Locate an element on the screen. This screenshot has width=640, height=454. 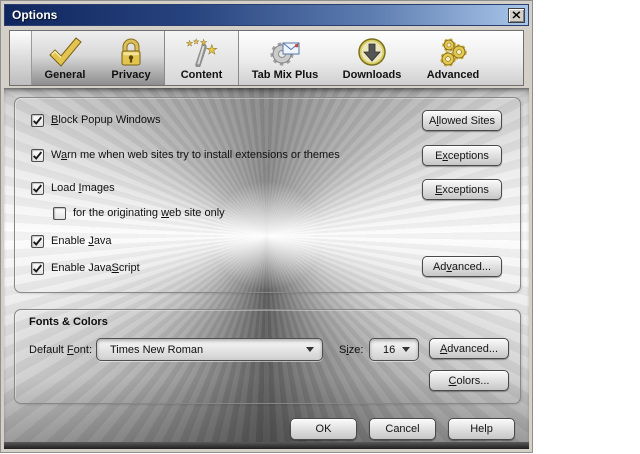
fonts-colors-title: Fonts & Colors is located at coordinates (68, 322).